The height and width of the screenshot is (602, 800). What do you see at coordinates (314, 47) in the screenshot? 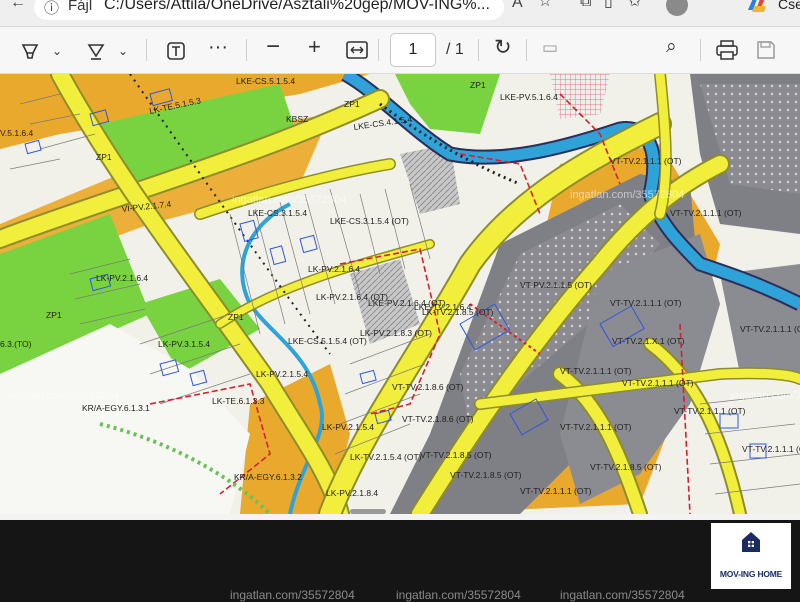
I see `zoom-in-icon: +` at bounding box center [314, 47].